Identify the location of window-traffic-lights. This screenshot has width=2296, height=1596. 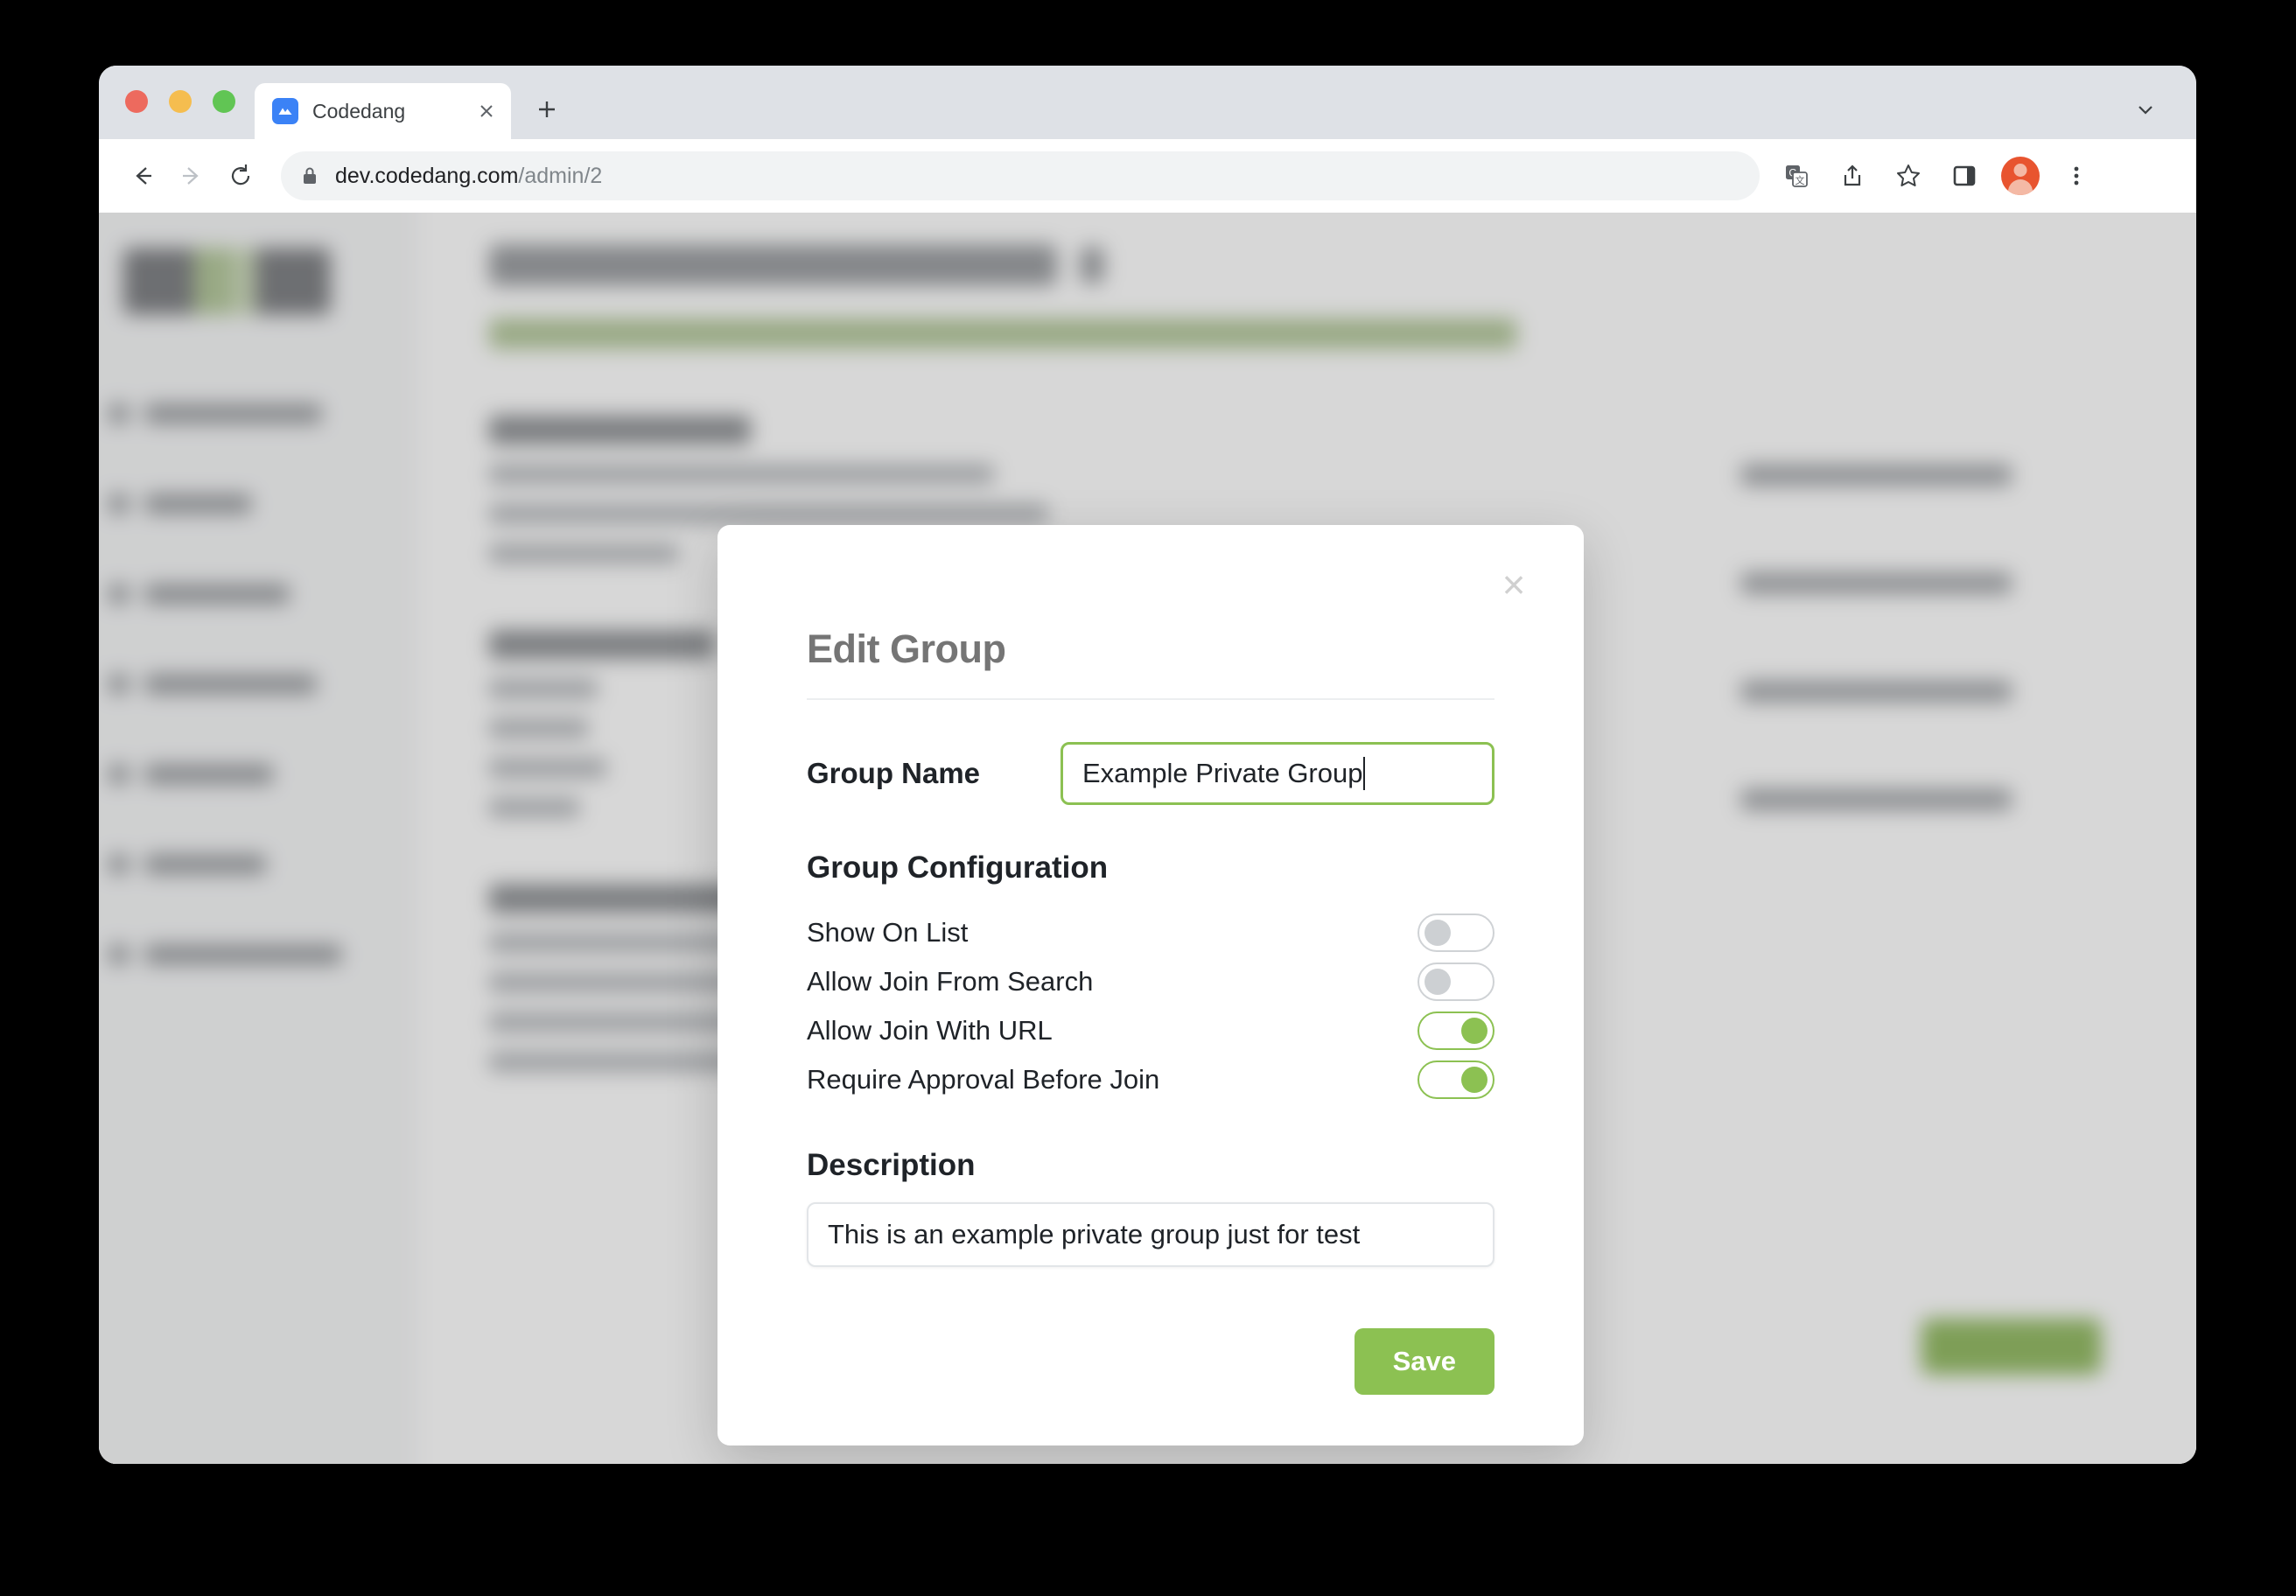
(180, 101).